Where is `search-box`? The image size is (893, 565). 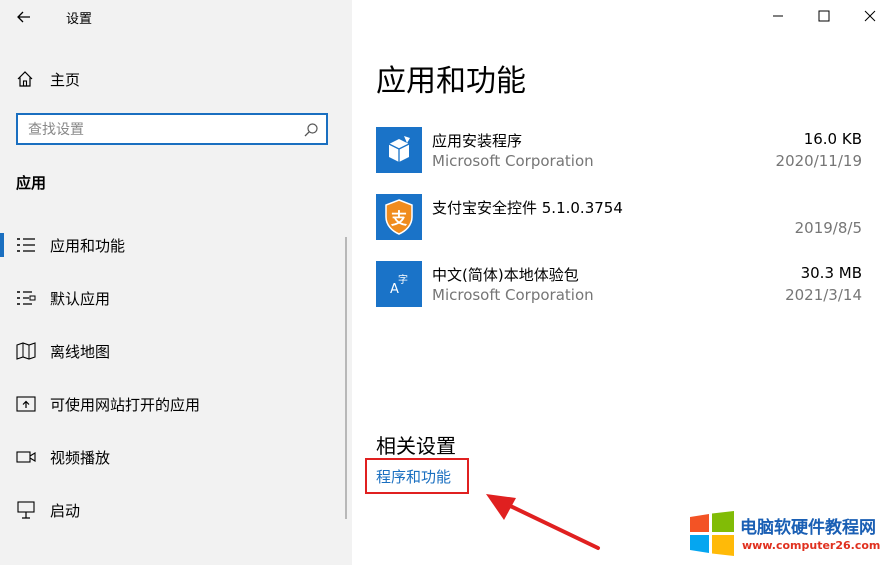 search-box is located at coordinates (172, 129).